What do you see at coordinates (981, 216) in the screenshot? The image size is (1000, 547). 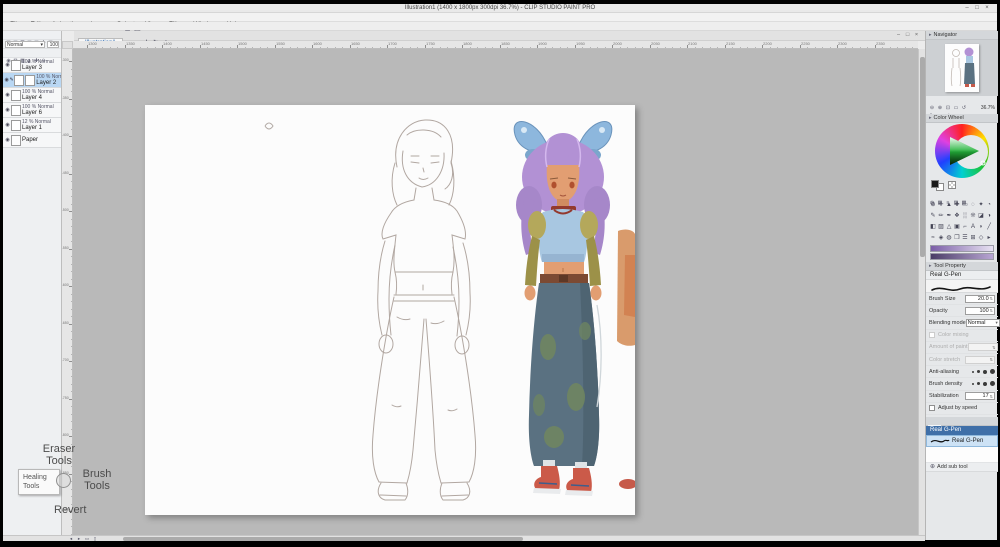 I see `eraser-tool-icon: ◪` at bounding box center [981, 216].